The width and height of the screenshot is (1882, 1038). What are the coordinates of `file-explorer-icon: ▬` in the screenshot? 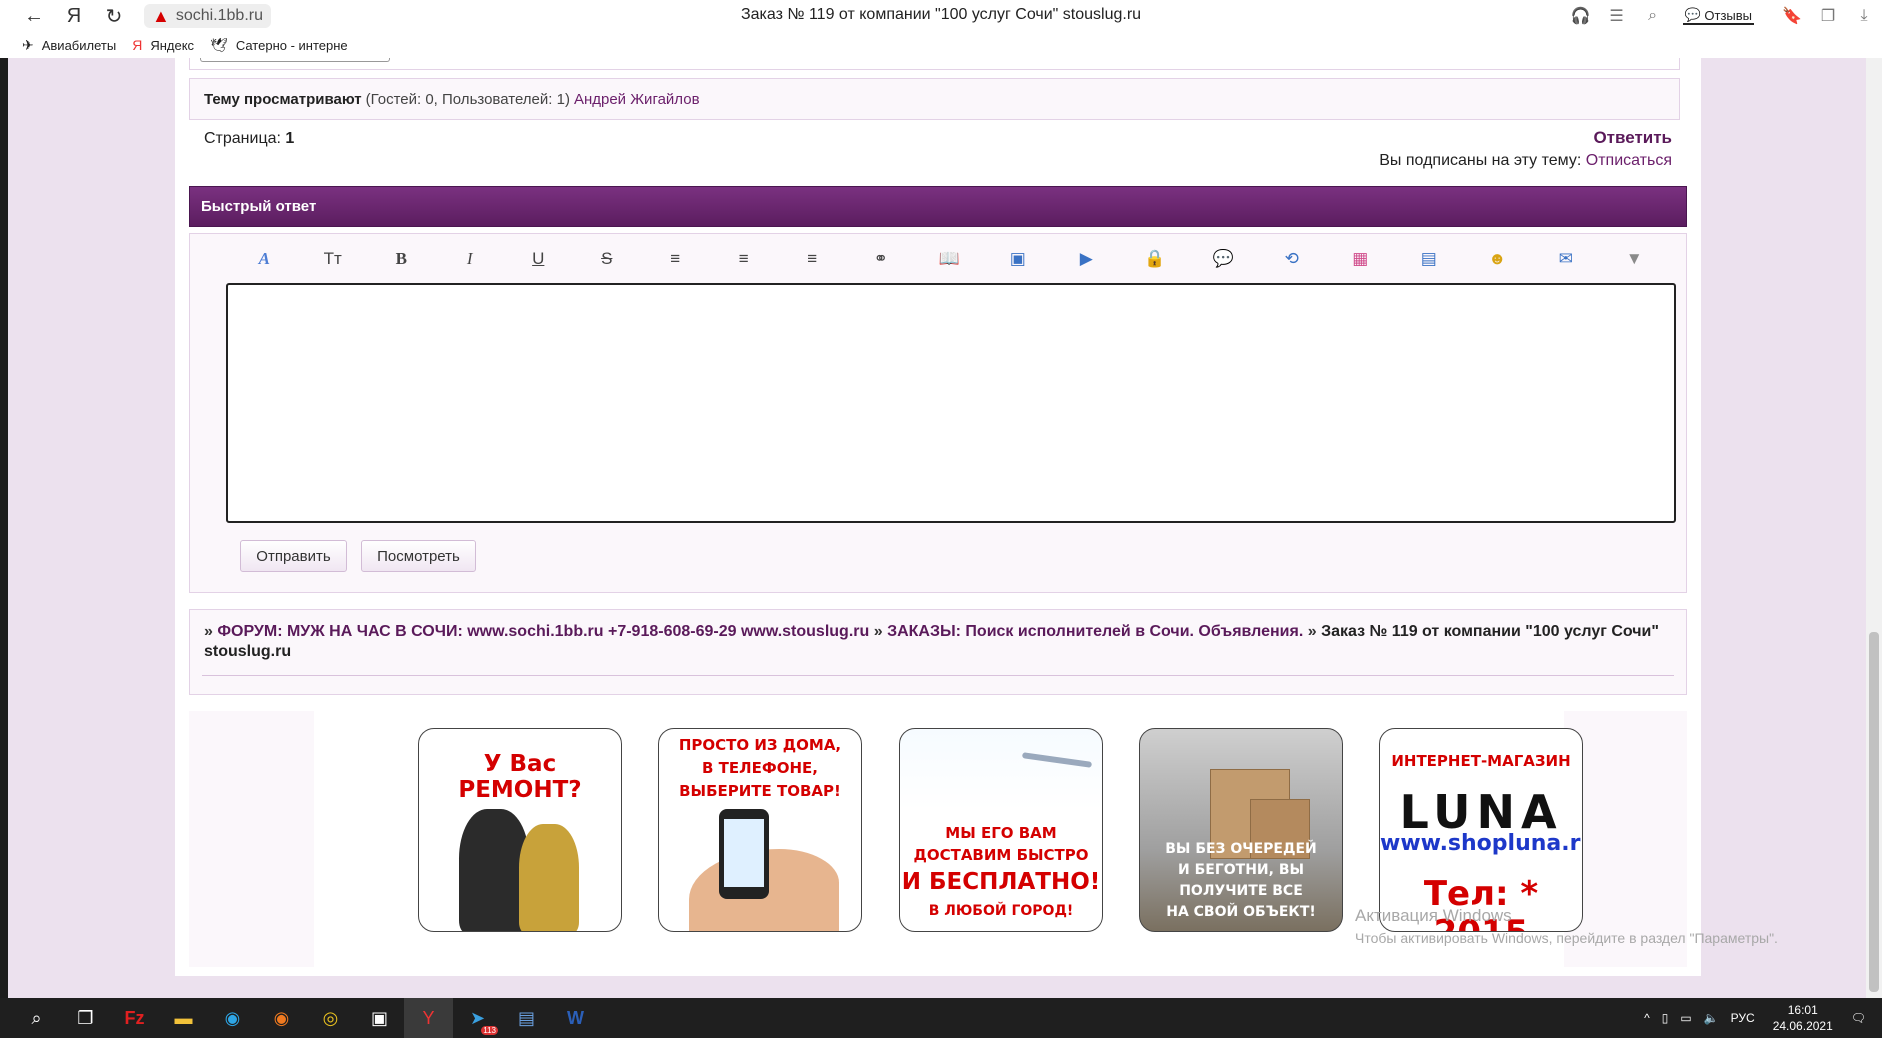 It's located at (183, 1018).